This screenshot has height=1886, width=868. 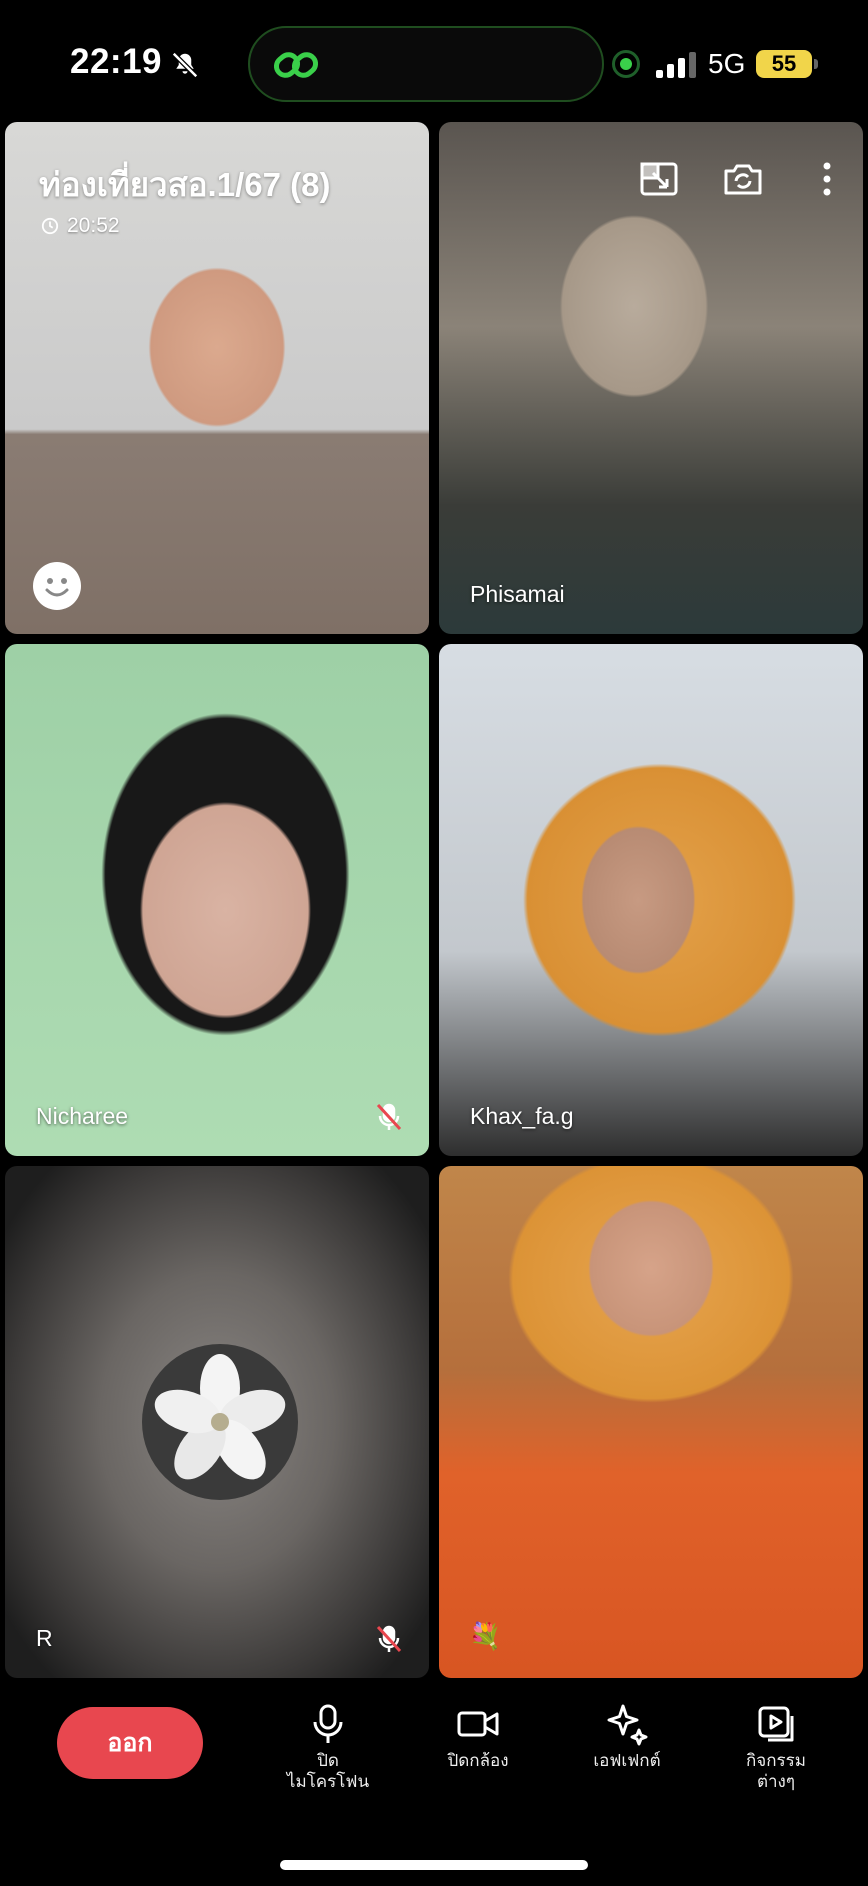 What do you see at coordinates (651, 1422) in the screenshot?
I see `participant-tile-6: 💐` at bounding box center [651, 1422].